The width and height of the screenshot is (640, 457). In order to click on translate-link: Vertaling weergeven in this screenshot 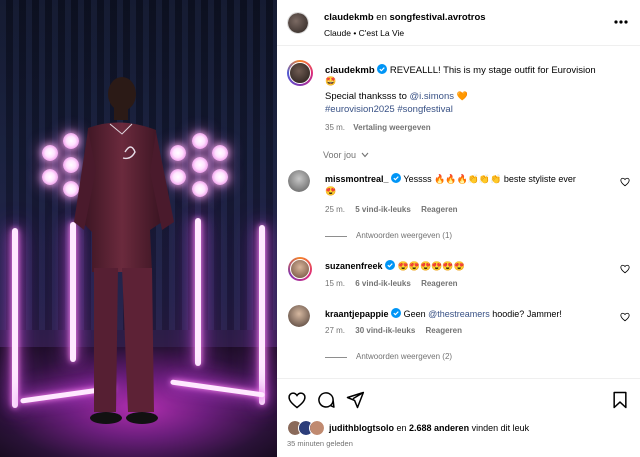, I will do `click(391, 127)`.